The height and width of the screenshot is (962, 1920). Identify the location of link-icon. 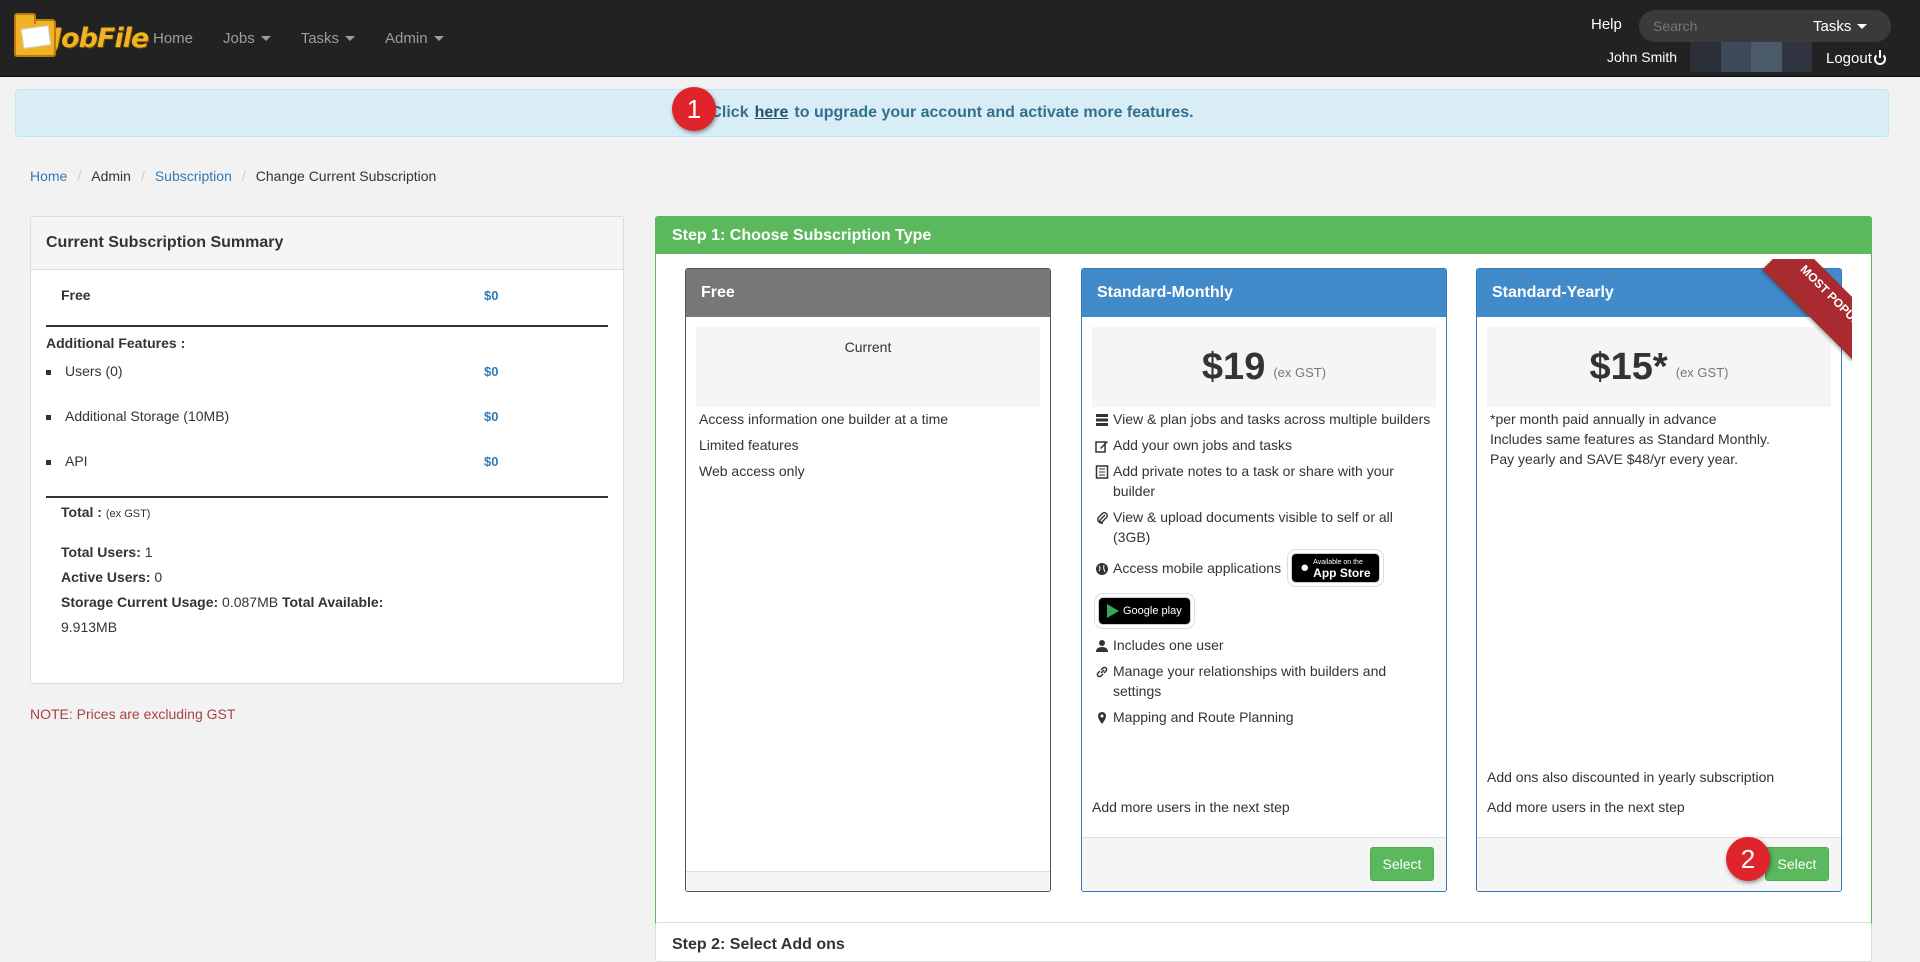
(1102, 671).